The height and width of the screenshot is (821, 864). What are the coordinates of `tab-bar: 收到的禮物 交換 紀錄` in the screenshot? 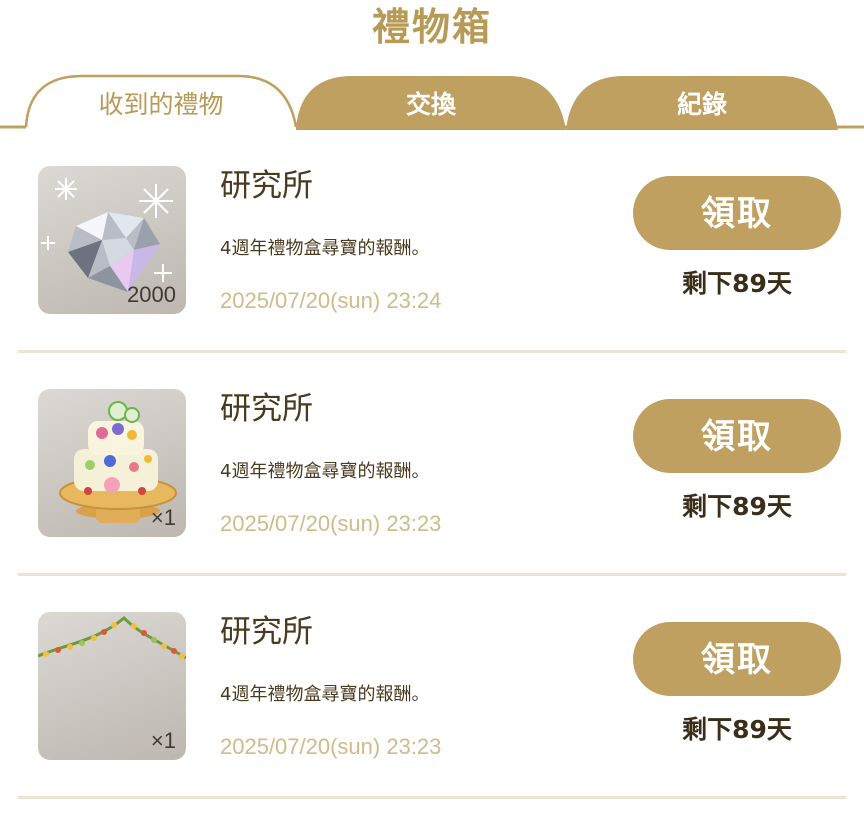 It's located at (432, 102).